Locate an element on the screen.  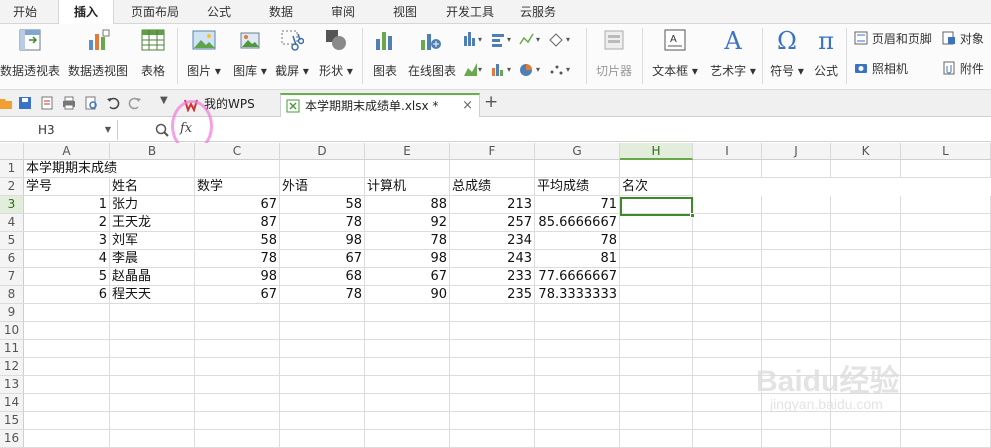
table-cell: 6 is located at coordinates (67, 295).